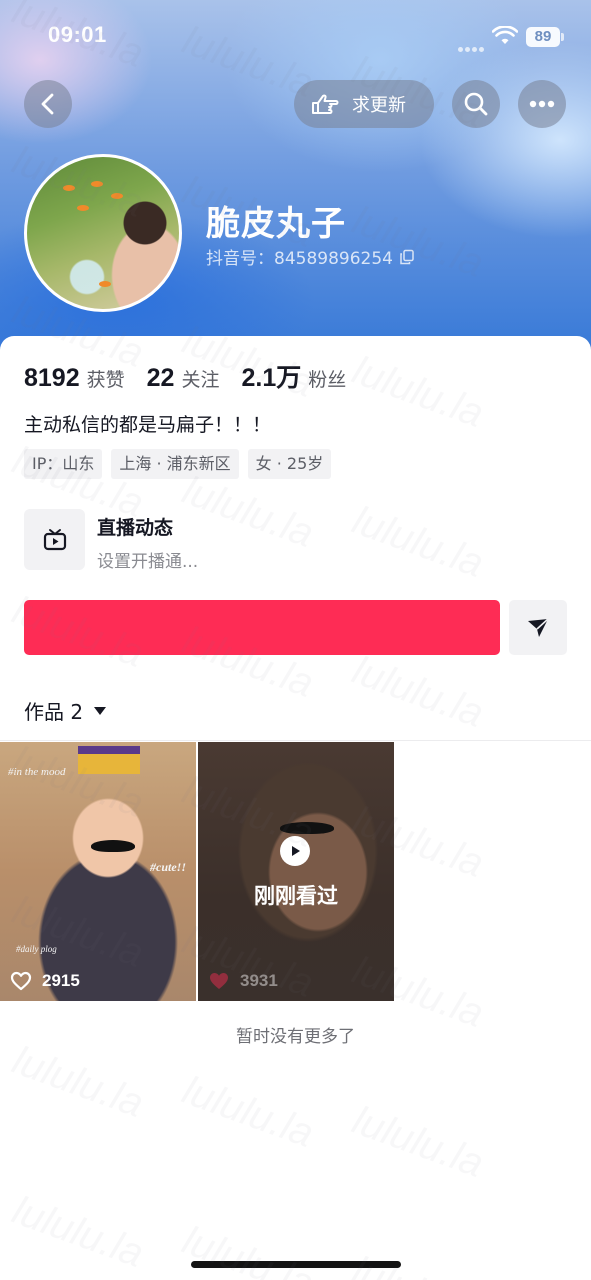 The height and width of the screenshot is (1280, 591). I want to click on hat-sticker, so click(109, 760).